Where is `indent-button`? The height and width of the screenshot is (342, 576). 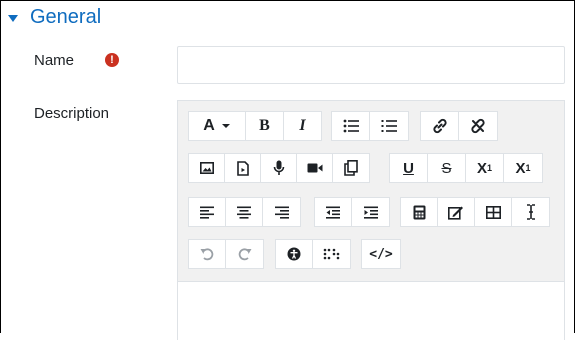
indent-button is located at coordinates (370, 212).